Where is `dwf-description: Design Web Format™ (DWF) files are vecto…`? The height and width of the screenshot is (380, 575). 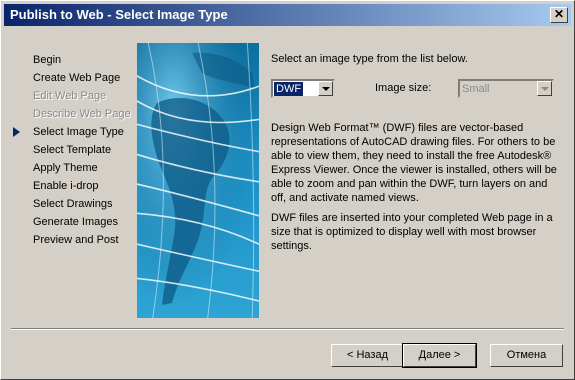
dwf-description: Design Web Format™ (DWF) files are vecto… is located at coordinates (414, 163).